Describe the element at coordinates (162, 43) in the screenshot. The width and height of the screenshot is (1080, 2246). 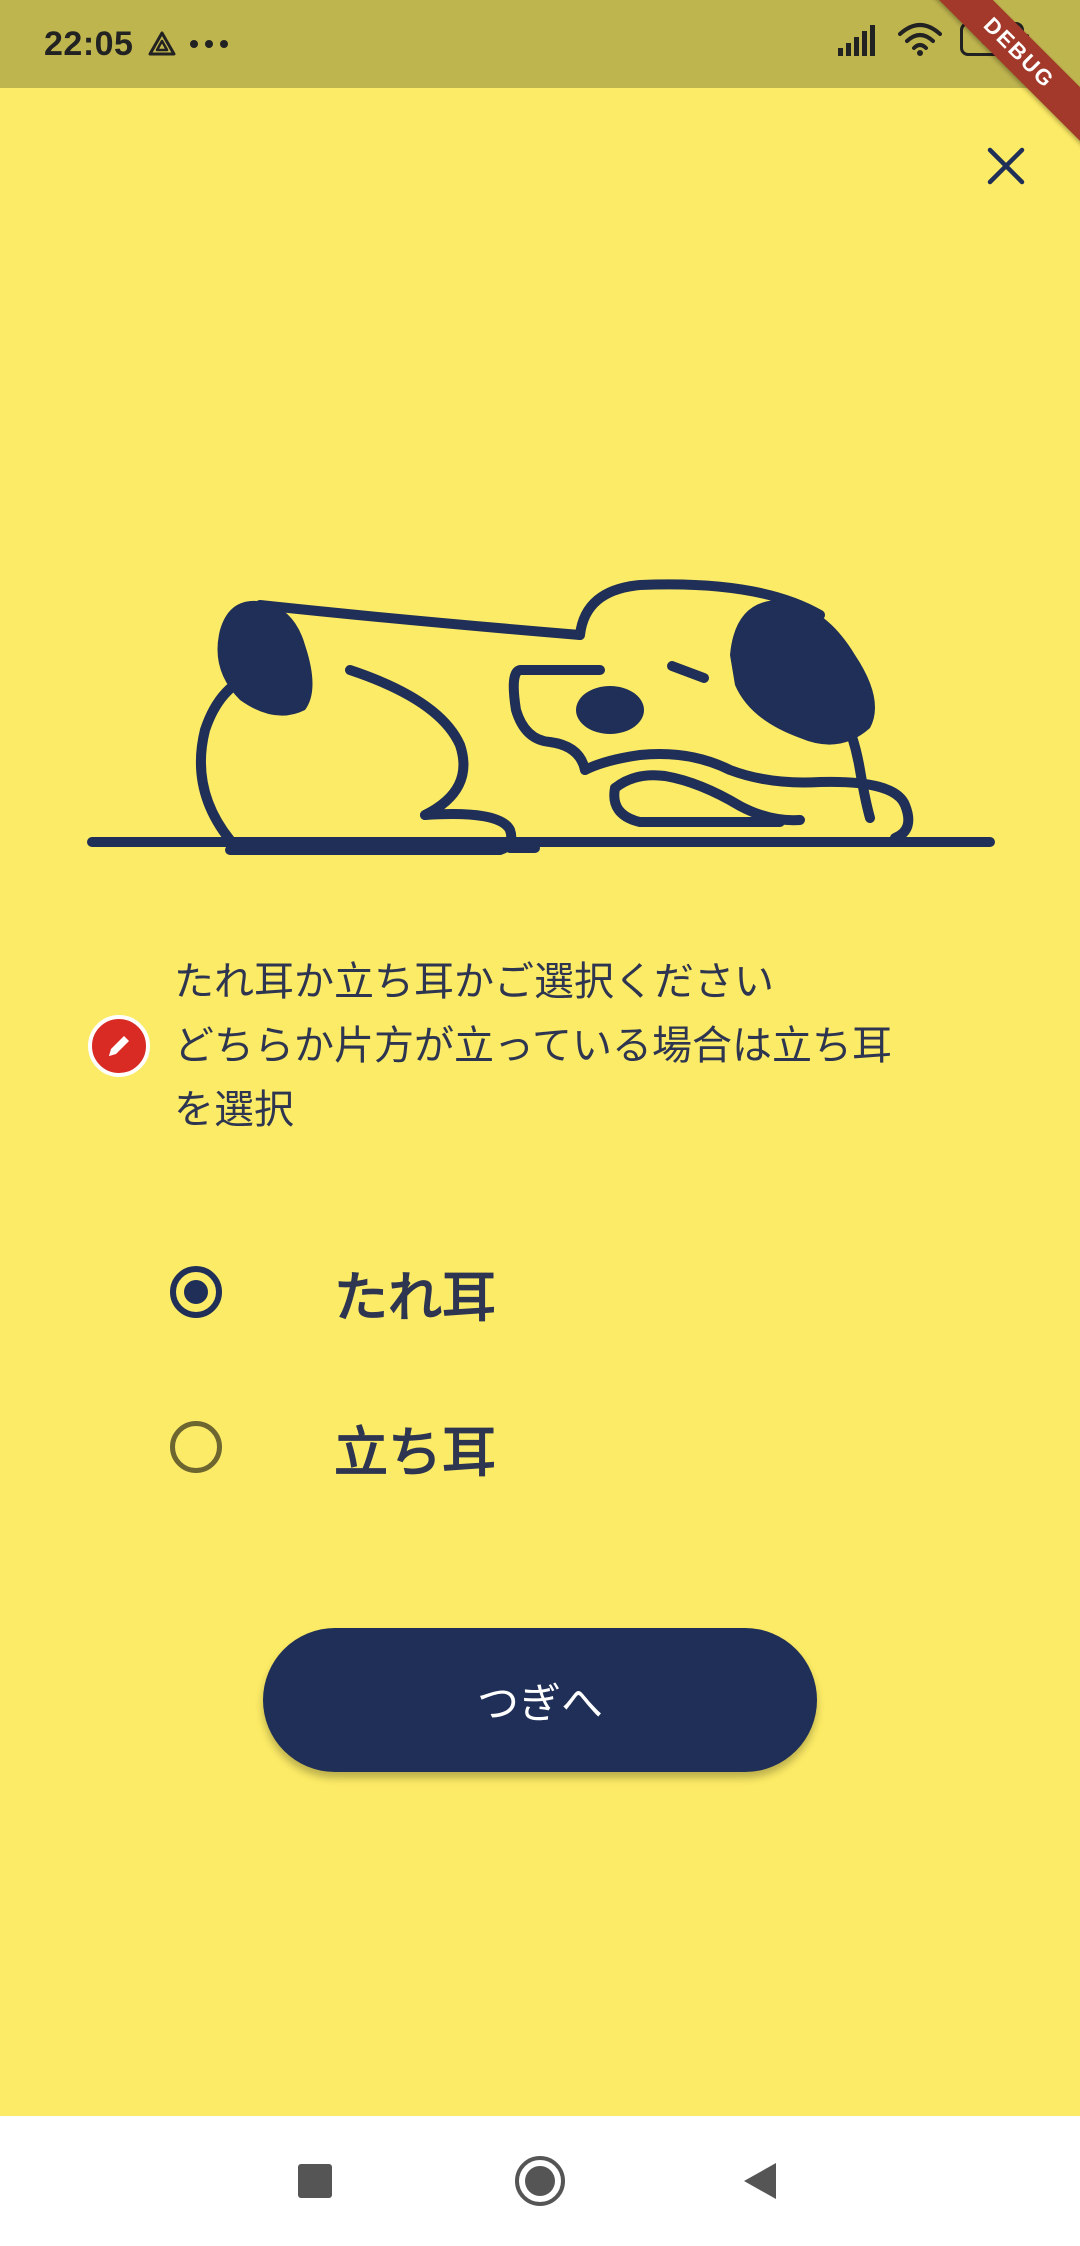
I see `drive-triangle-icon` at that location.